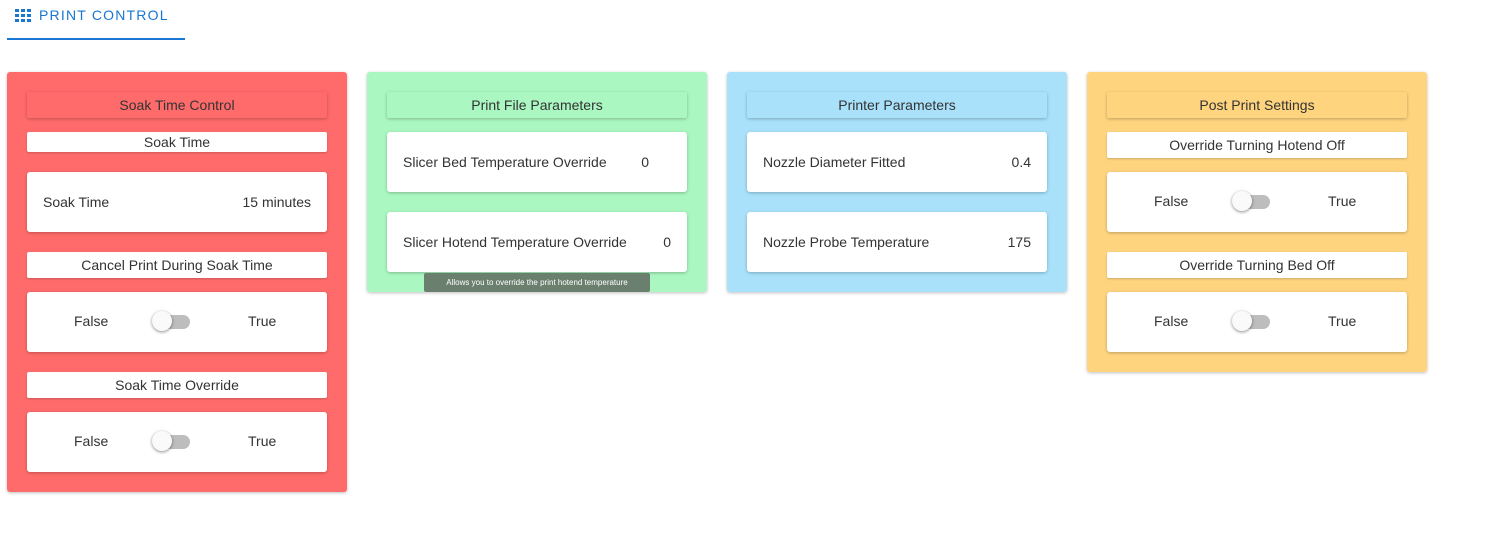  Describe the element at coordinates (1257, 145) in the screenshot. I see `override-hotend-label: Override Turning Hotend Off` at that location.